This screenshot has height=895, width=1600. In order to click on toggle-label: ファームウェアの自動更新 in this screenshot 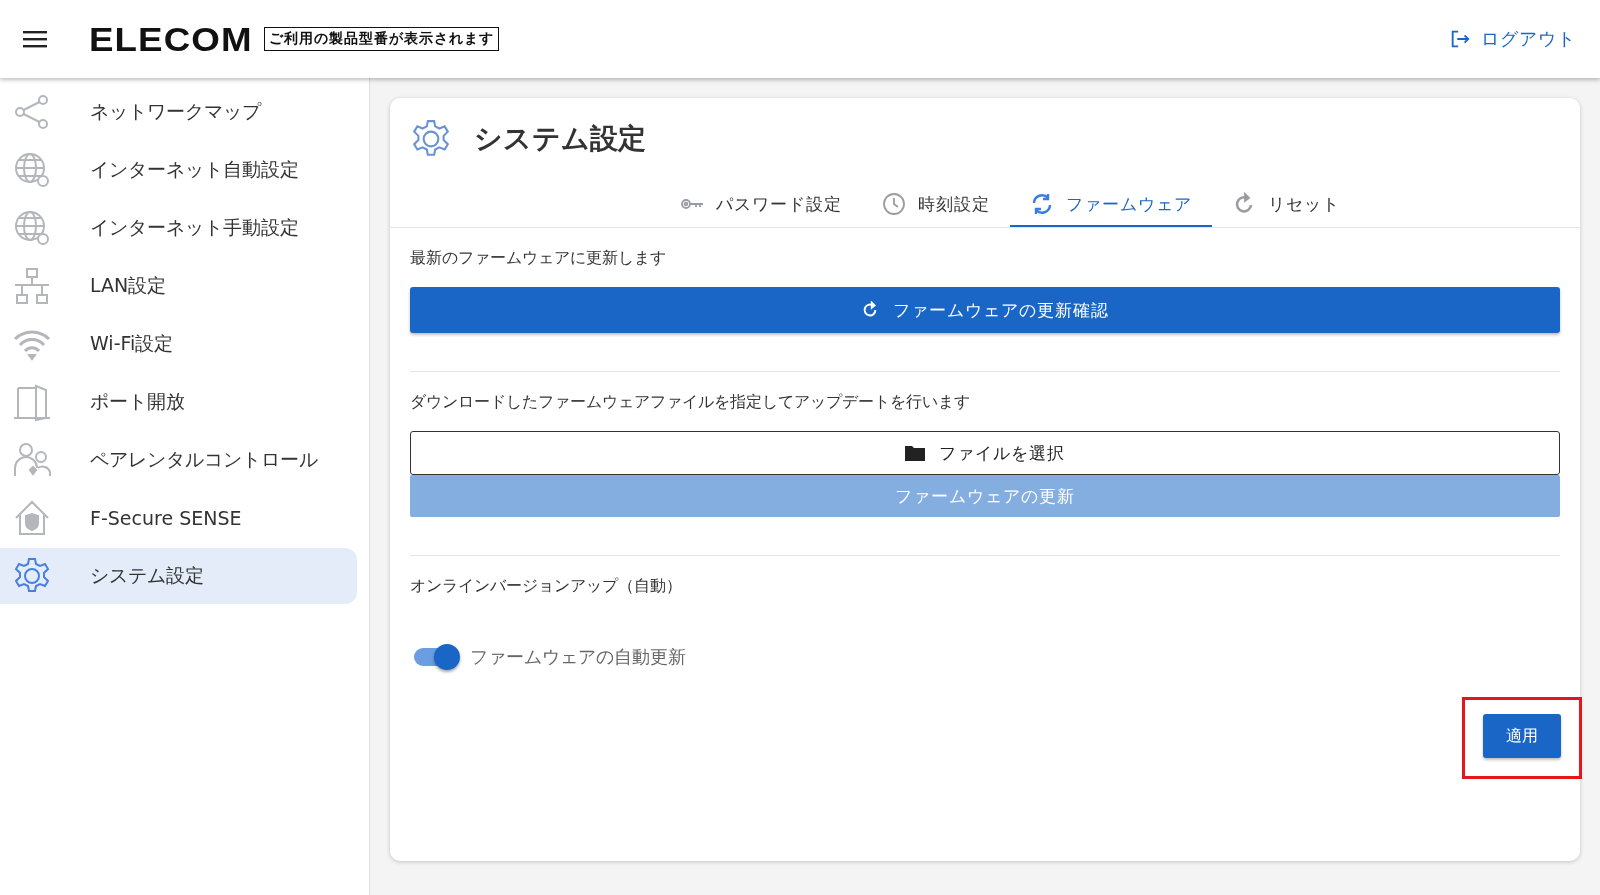, I will do `click(578, 657)`.